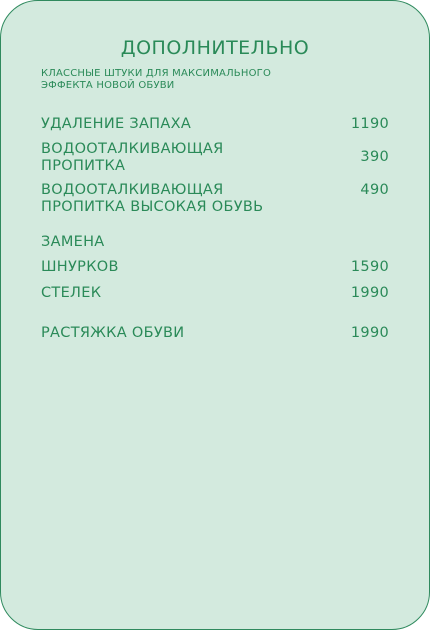 The width and height of the screenshot is (430, 630). What do you see at coordinates (71, 293) in the screenshot?
I see `item-label-insoles: СТЕЛЕК` at bounding box center [71, 293].